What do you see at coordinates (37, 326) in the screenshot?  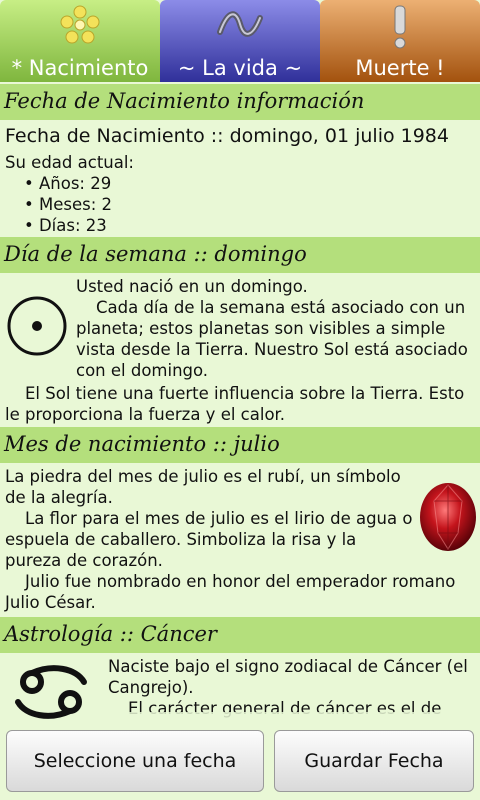 I see `sun-symbol-icon` at bounding box center [37, 326].